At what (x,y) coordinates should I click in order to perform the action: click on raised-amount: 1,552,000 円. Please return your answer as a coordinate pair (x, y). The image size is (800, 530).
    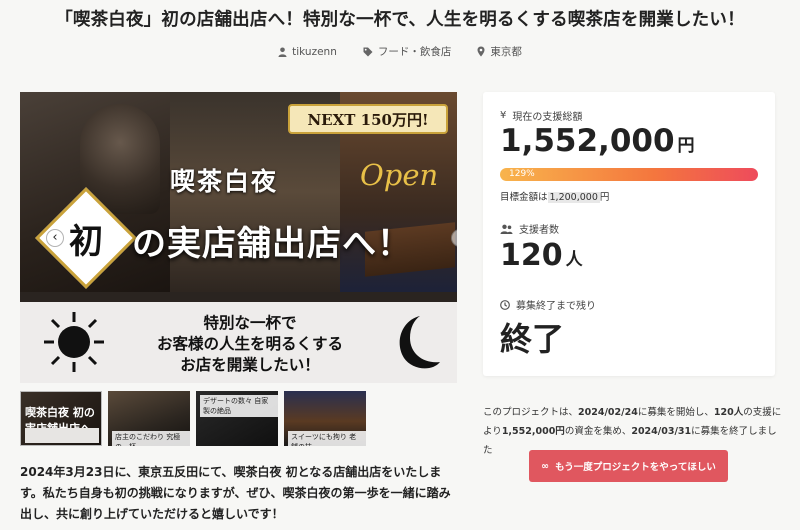
    Looking at the image, I should click on (597, 141).